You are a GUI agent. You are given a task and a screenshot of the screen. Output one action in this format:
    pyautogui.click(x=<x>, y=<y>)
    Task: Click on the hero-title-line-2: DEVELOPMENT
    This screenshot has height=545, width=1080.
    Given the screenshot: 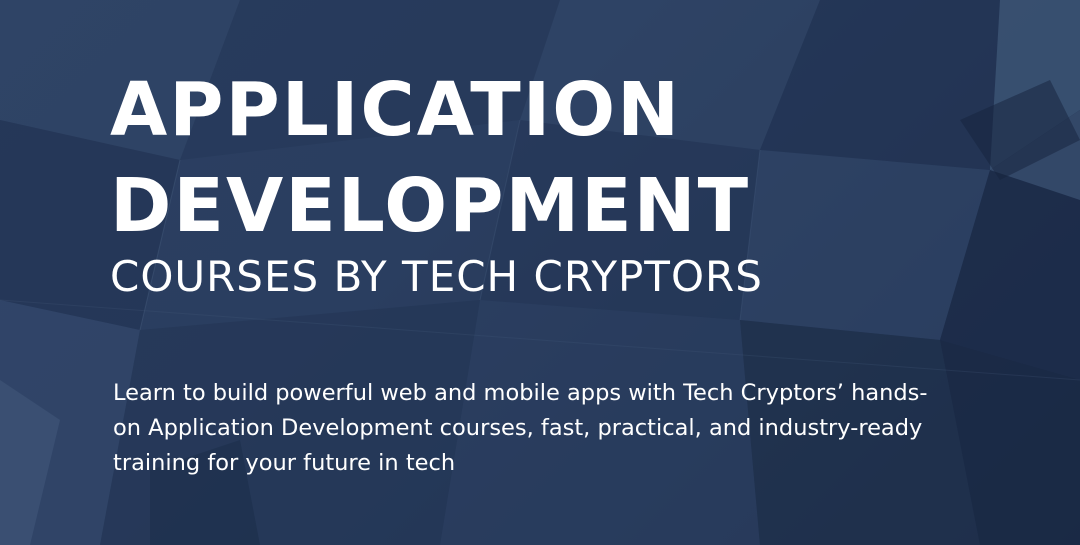 What is the action you would take?
    pyautogui.click(x=430, y=206)
    